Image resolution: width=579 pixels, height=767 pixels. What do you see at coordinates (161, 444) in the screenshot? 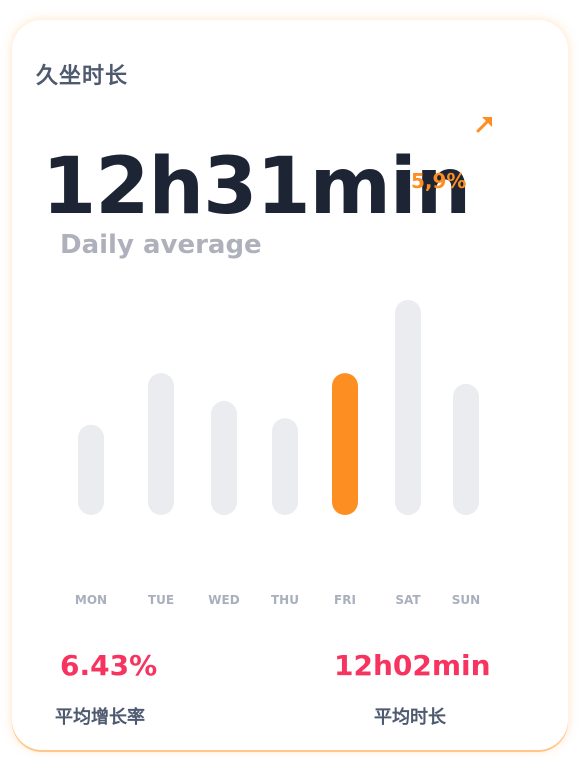
I see `bar-tue` at bounding box center [161, 444].